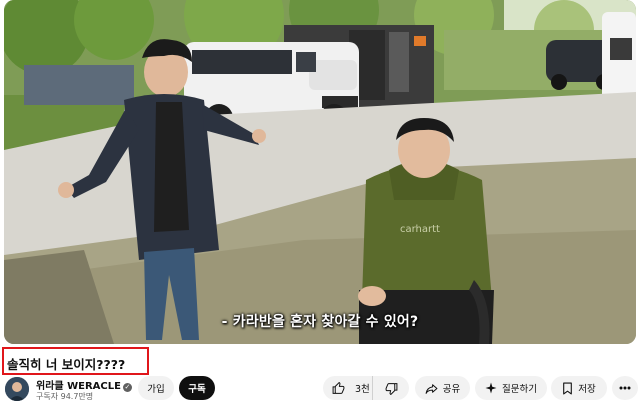 This screenshot has height=407, width=640. Describe the element at coordinates (451, 389) in the screenshot. I see `share-label: 공유` at that location.